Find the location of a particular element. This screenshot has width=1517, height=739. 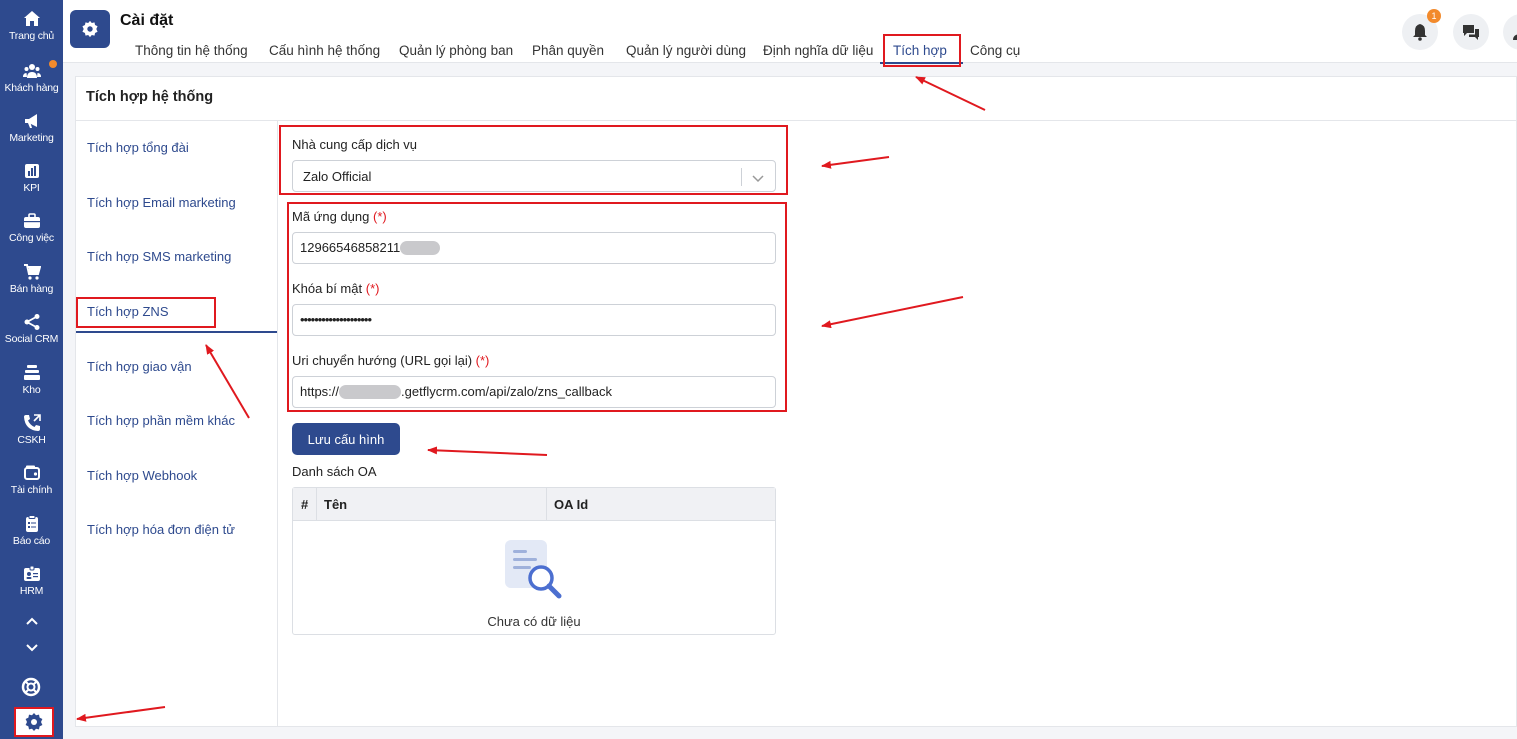

footer-strip is located at coordinates (790, 733).